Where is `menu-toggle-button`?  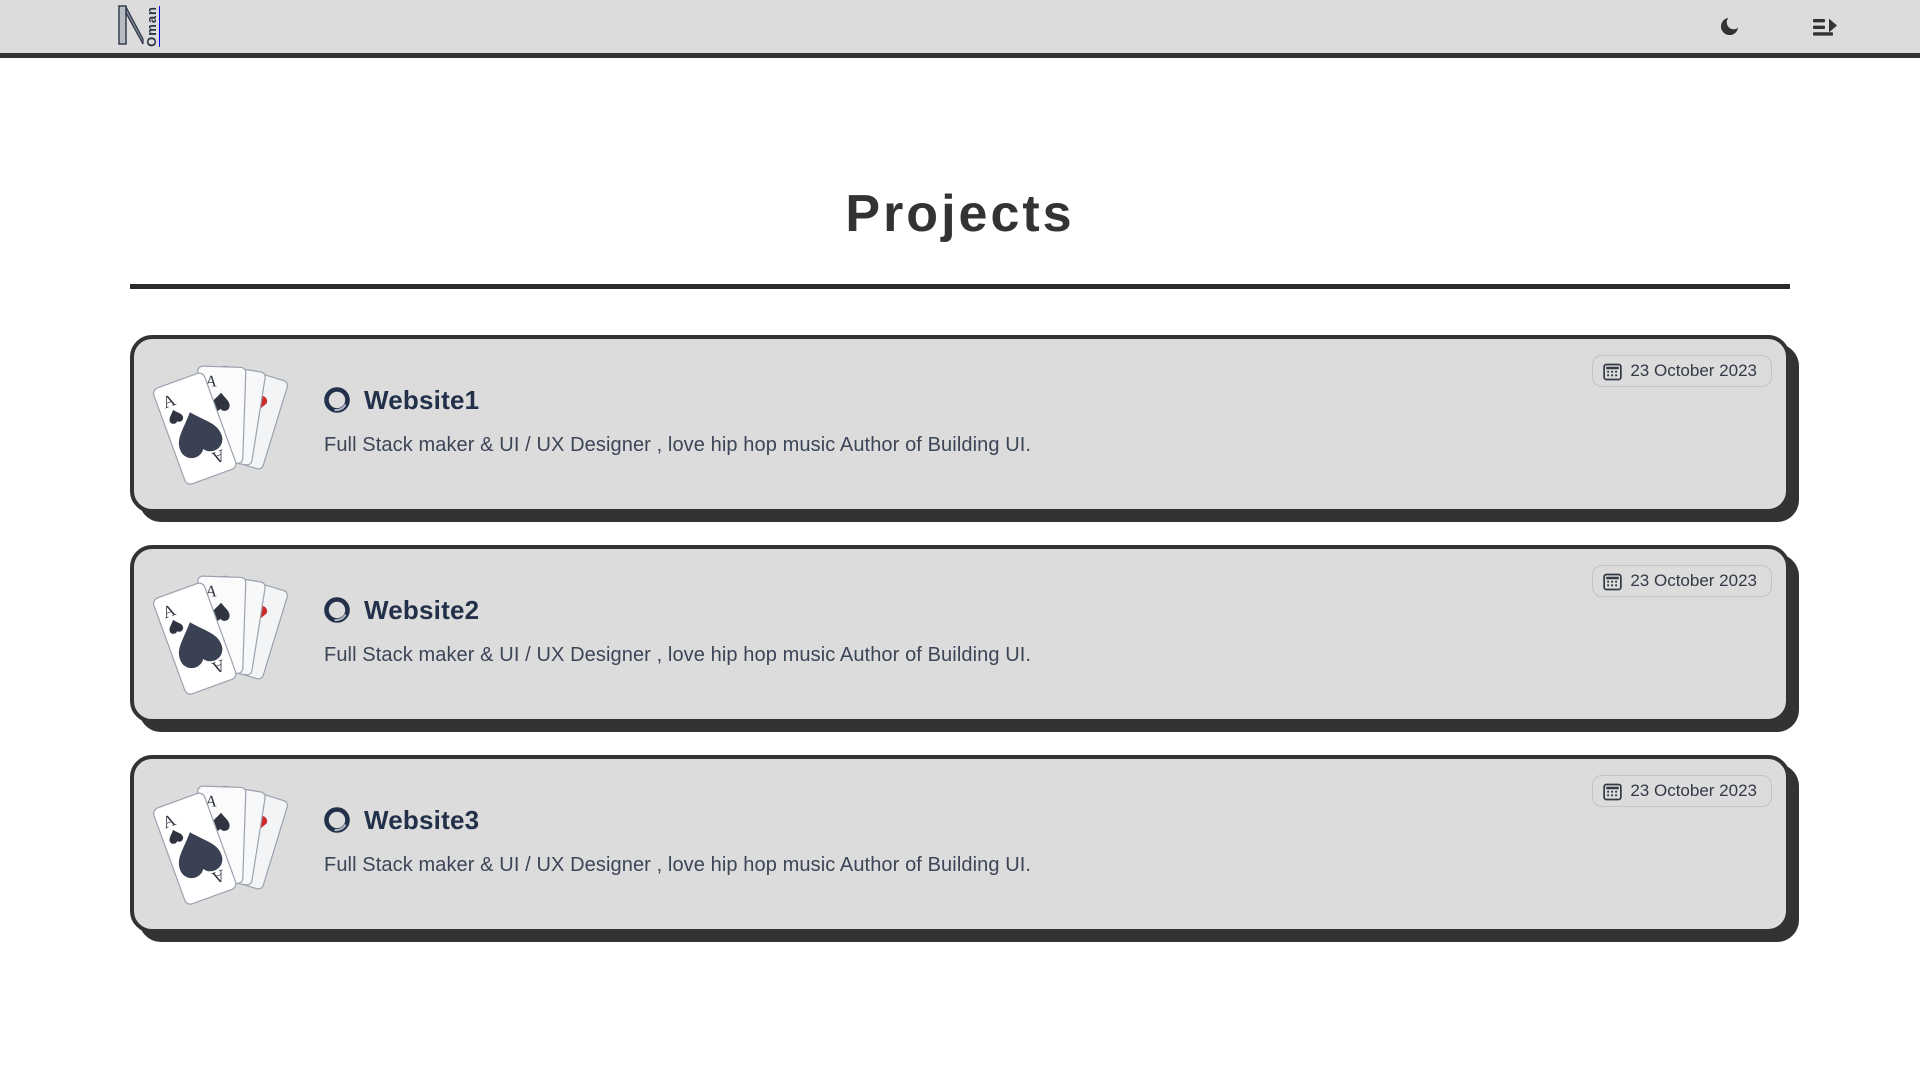 menu-toggle-button is located at coordinates (1825, 27).